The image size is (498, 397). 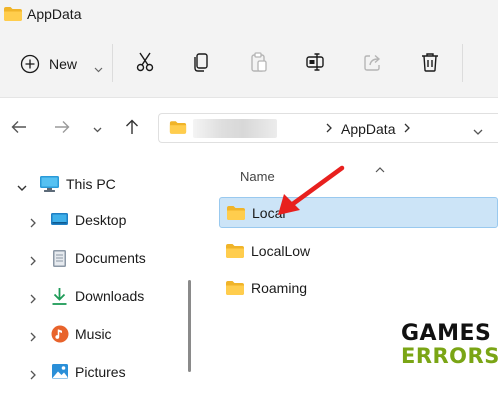 I want to click on address-bar: AppData, so click(x=328, y=128).